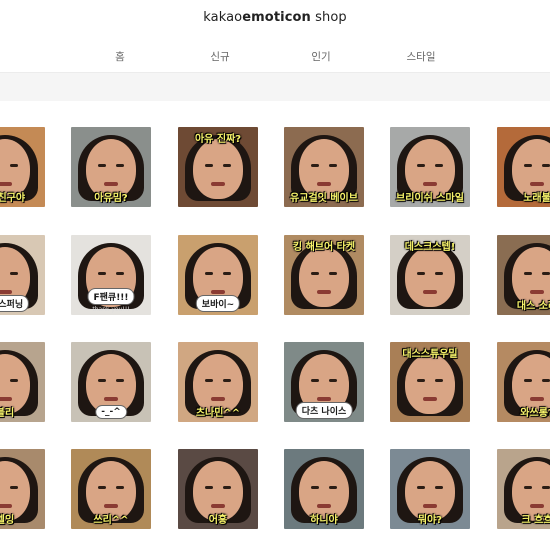  Describe the element at coordinates (218, 303) in the screenshot. I see `emoticon-caption: 보바이~` at that location.